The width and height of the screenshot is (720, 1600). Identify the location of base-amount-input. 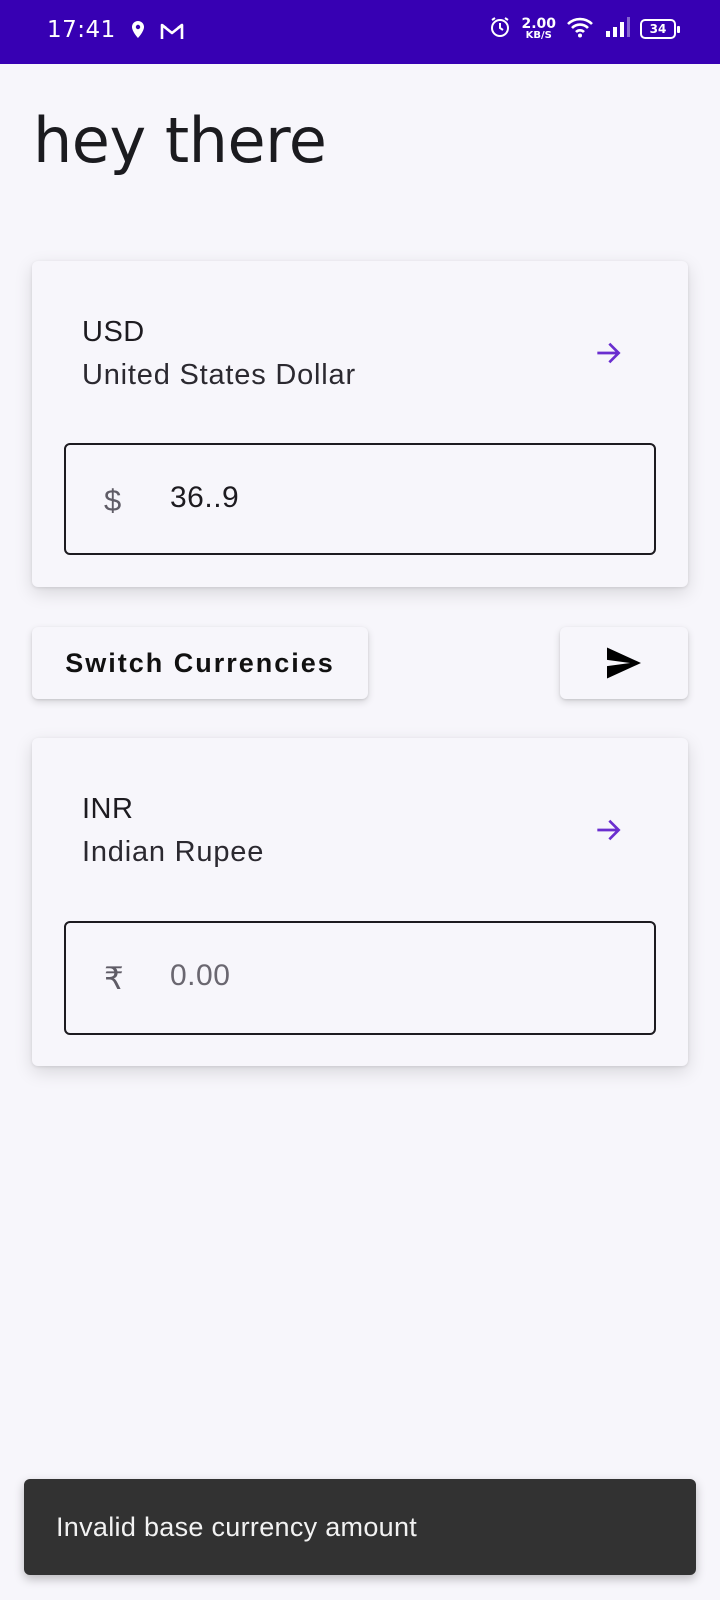
(390, 498).